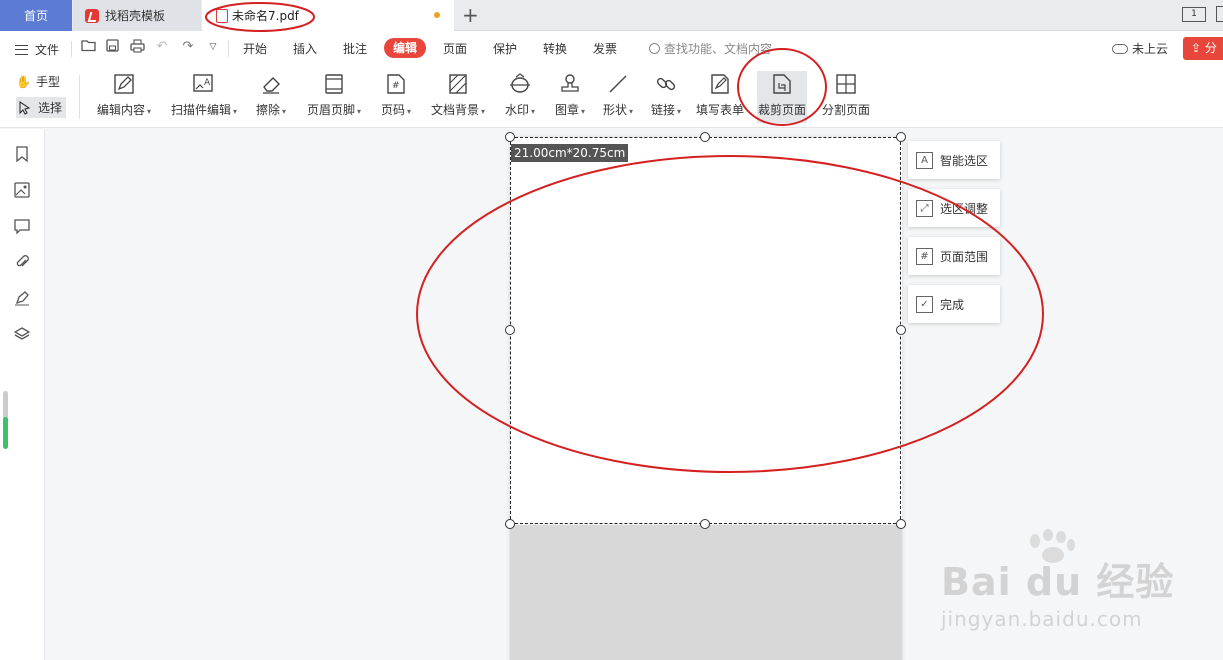 The image size is (1223, 660). I want to click on tool-page-number: # 页码 ▾, so click(396, 97).